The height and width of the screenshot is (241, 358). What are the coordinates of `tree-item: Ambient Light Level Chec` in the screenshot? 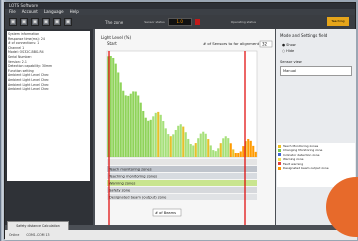 It's located at (48, 89).